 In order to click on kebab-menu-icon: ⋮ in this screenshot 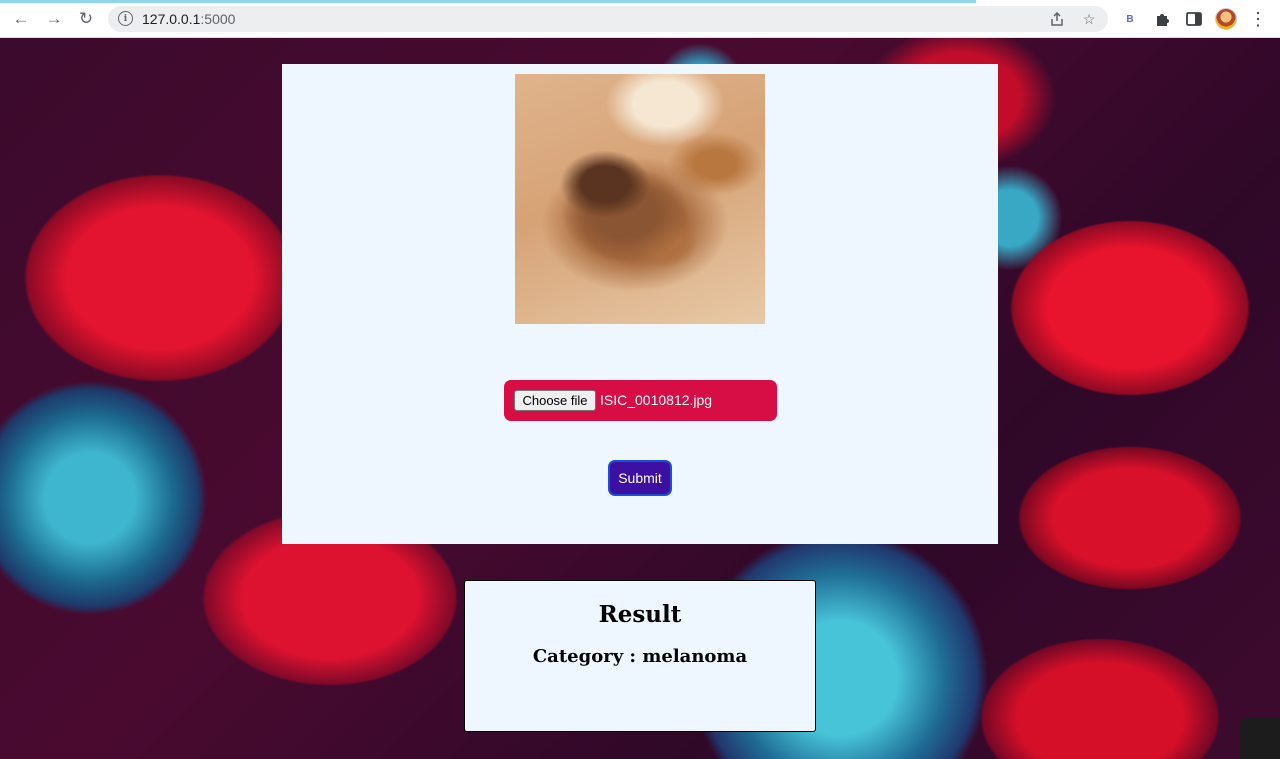, I will do `click(1258, 19)`.